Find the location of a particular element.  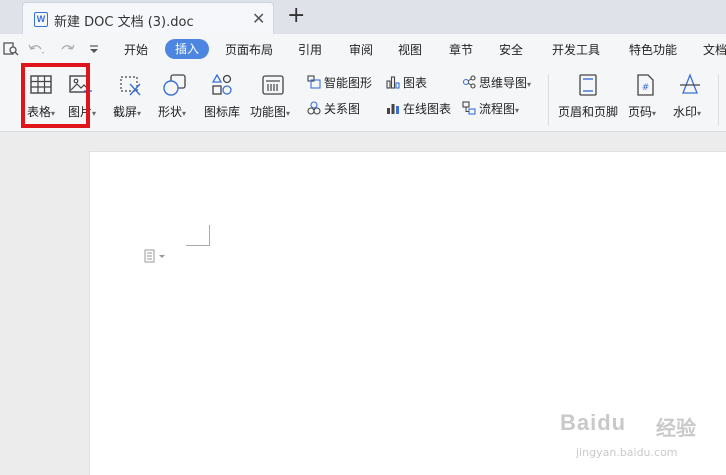

flowchart-button: 流程图▾ is located at coordinates (490, 109).